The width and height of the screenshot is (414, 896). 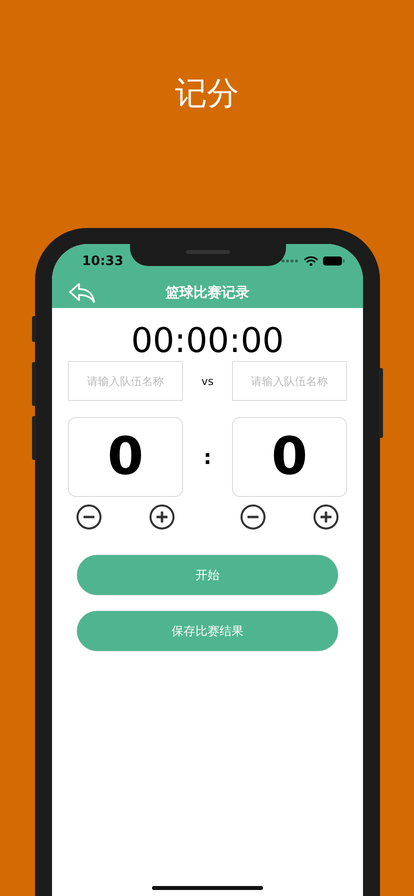 What do you see at coordinates (208, 293) in the screenshot?
I see `nav-title: 篮球比赛记录` at bounding box center [208, 293].